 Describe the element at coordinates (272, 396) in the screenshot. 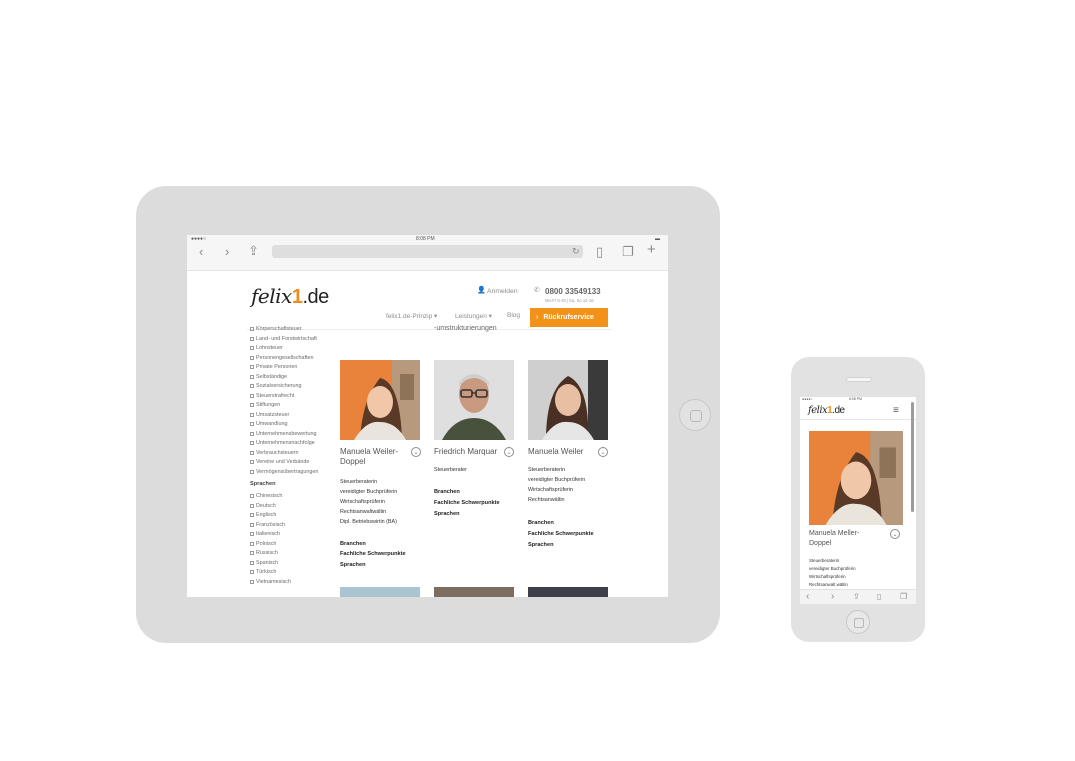

I see `filter-item: Steuerstrafrecht` at that location.